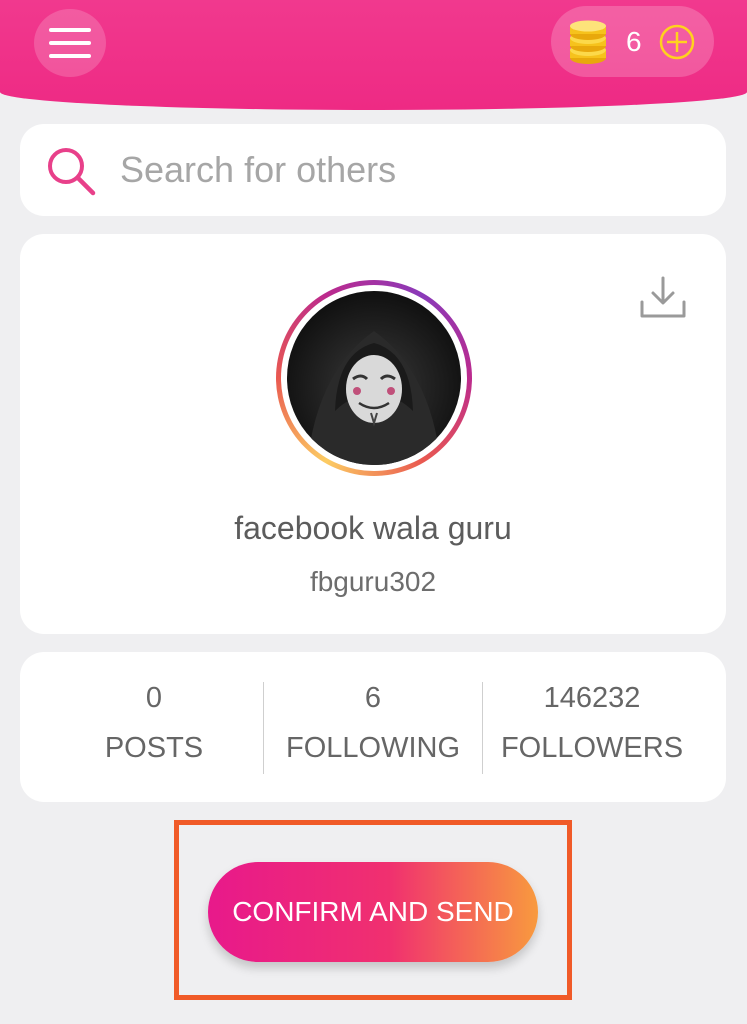 This screenshot has width=747, height=1024. Describe the element at coordinates (410, 170) in the screenshot. I see `search-input` at that location.